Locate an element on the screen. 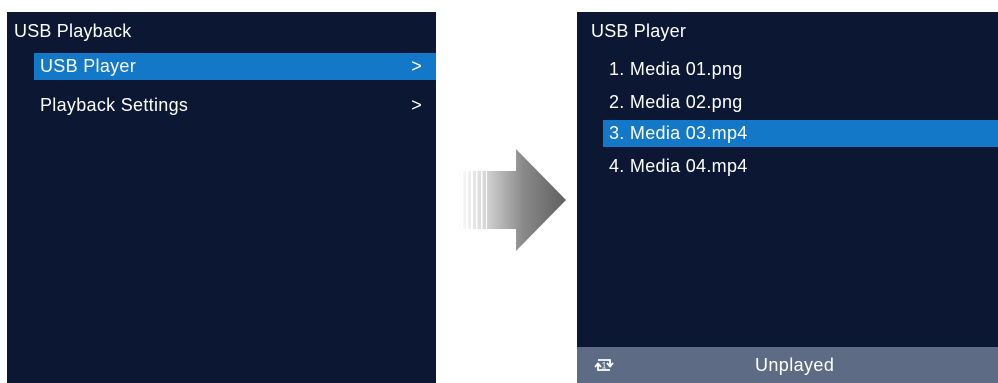  media-item-label: 1. Media 01.png is located at coordinates (676, 69).